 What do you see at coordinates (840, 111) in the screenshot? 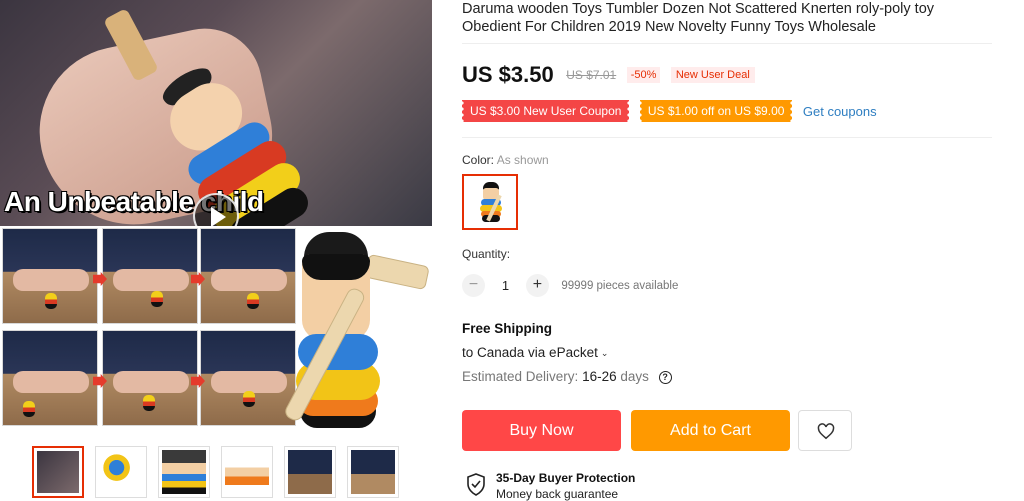
I see `get-coupons-link: Get coupons` at bounding box center [840, 111].